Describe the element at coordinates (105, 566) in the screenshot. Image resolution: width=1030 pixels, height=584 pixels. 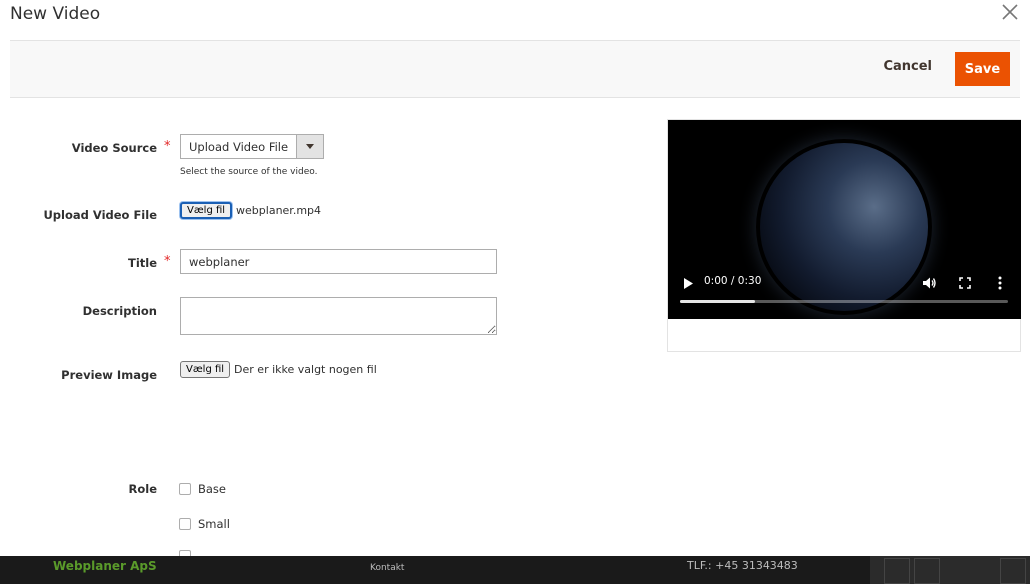
I see `footer-brand: Webplaner ApS` at that location.